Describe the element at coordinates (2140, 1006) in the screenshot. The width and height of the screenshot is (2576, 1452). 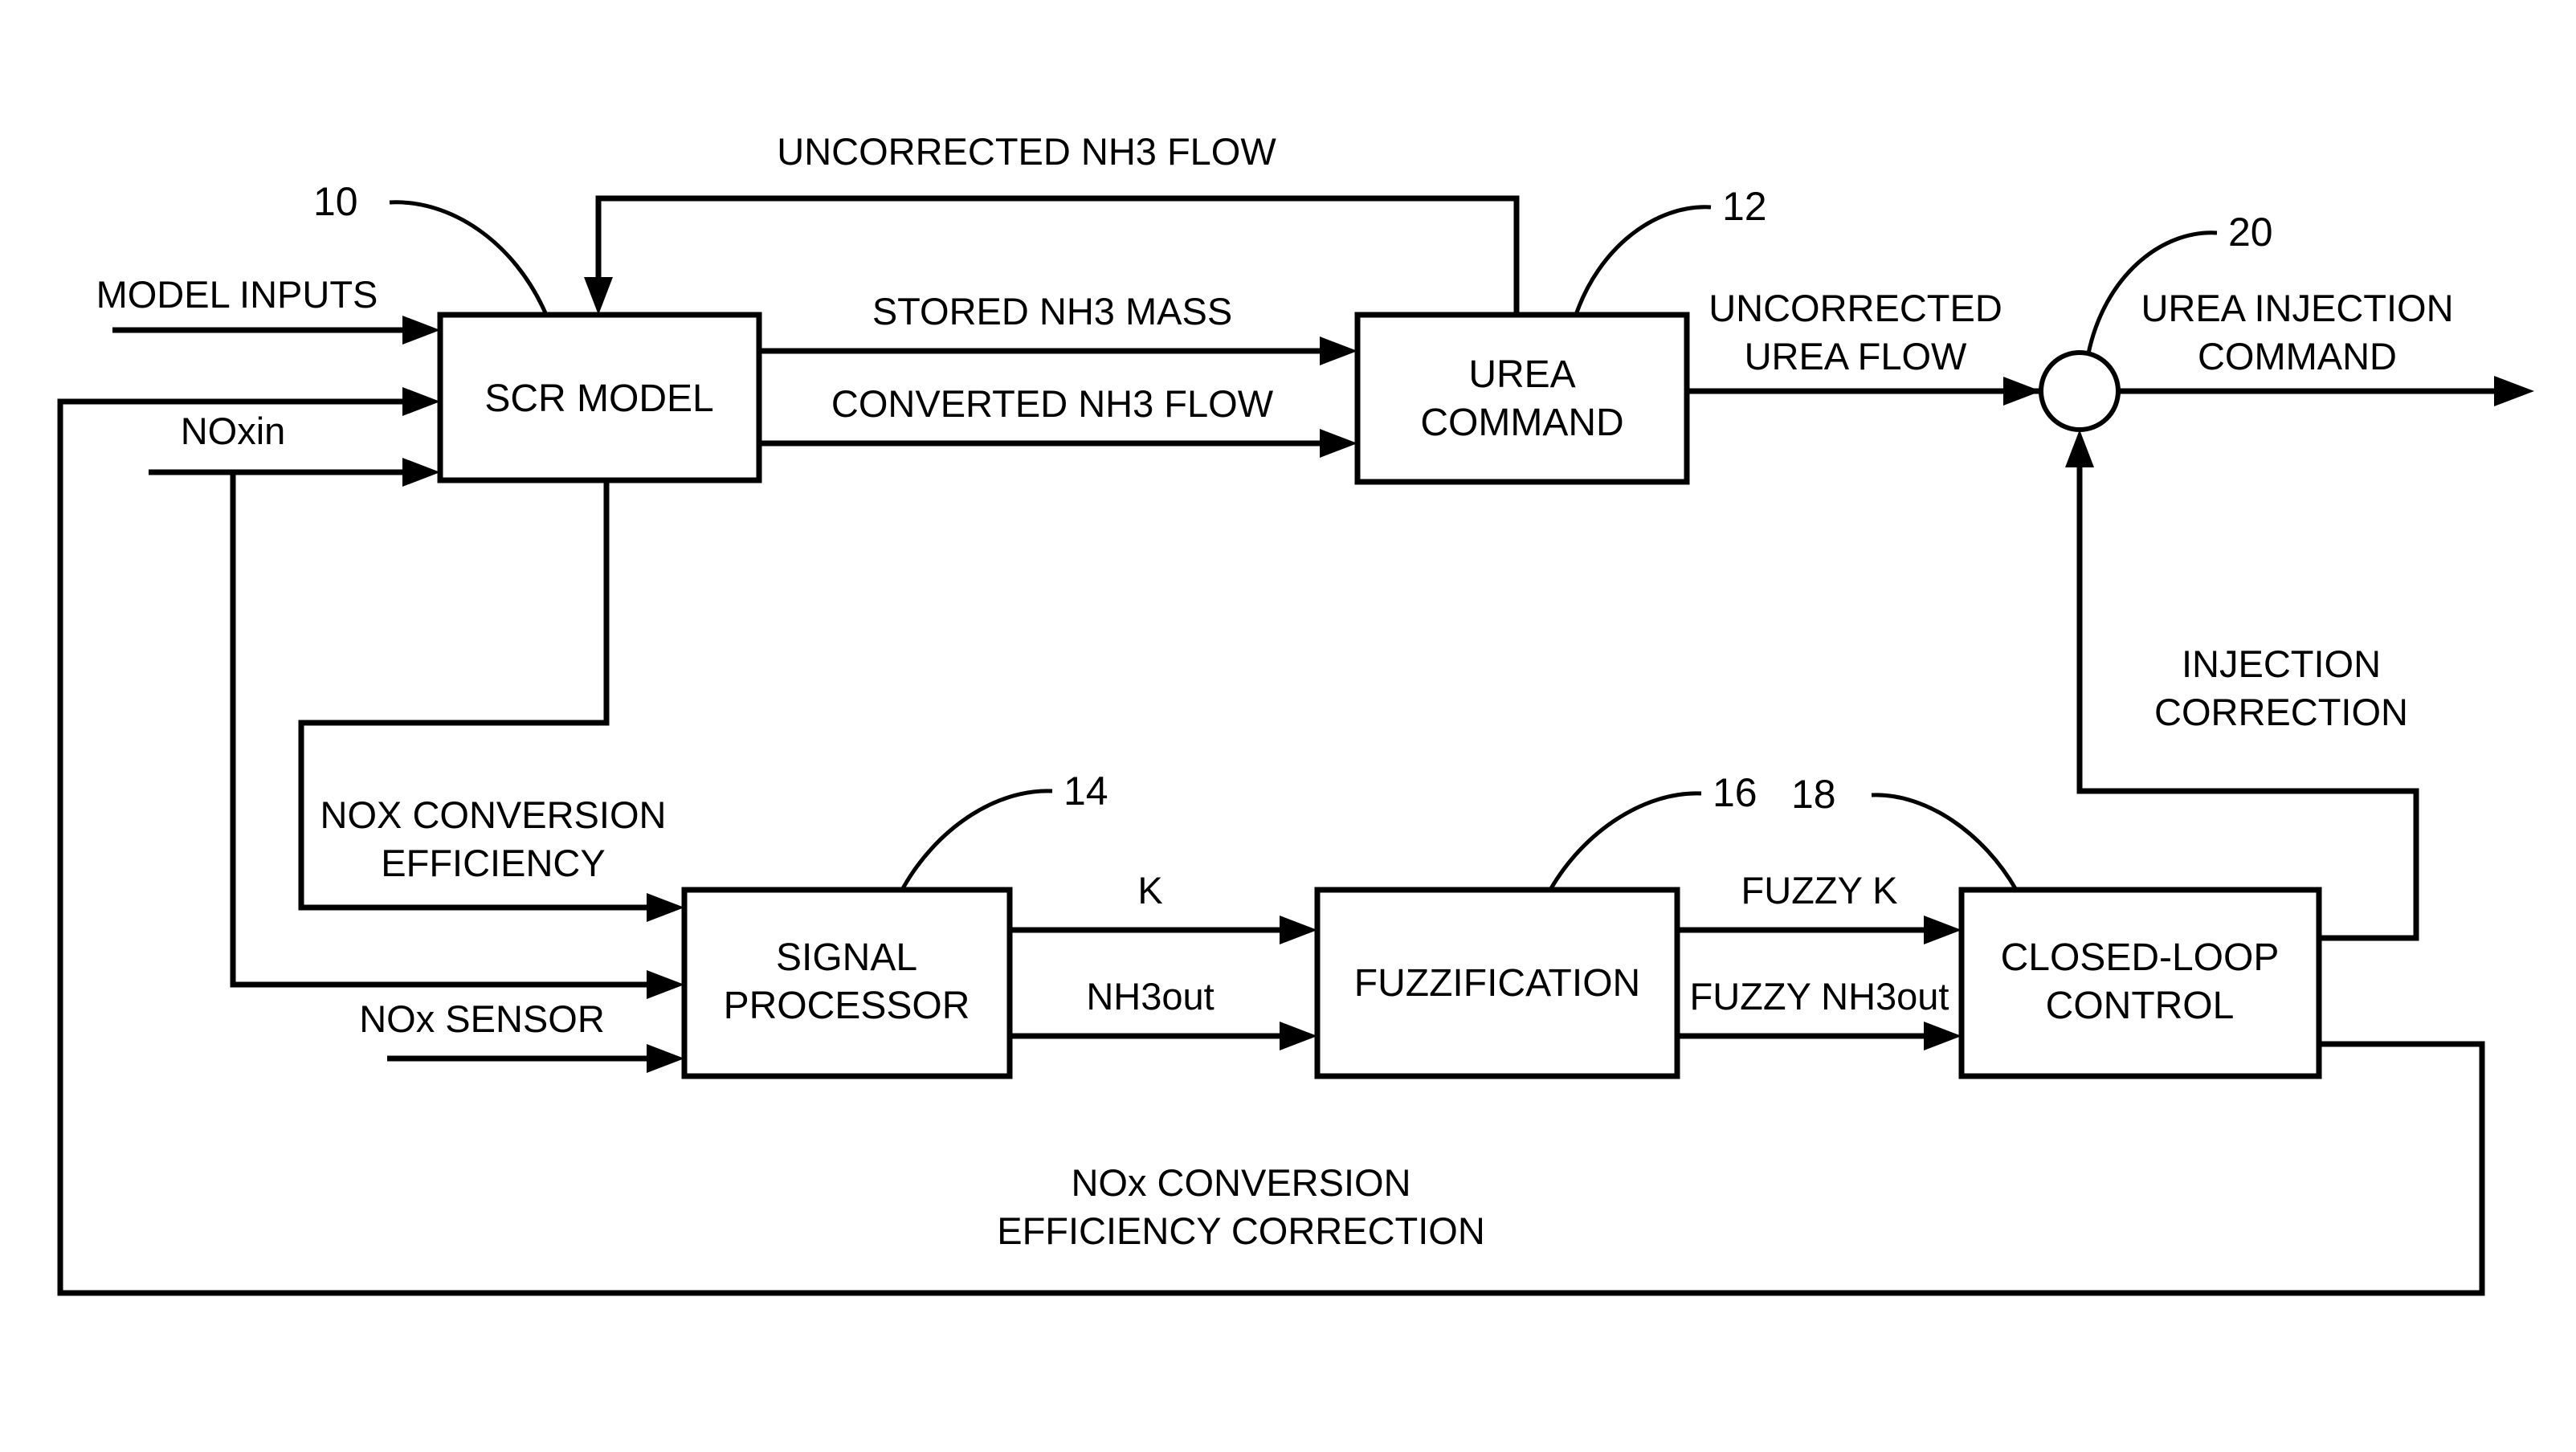
I see `closed-loop-control-label-line2: CONTROL` at that location.